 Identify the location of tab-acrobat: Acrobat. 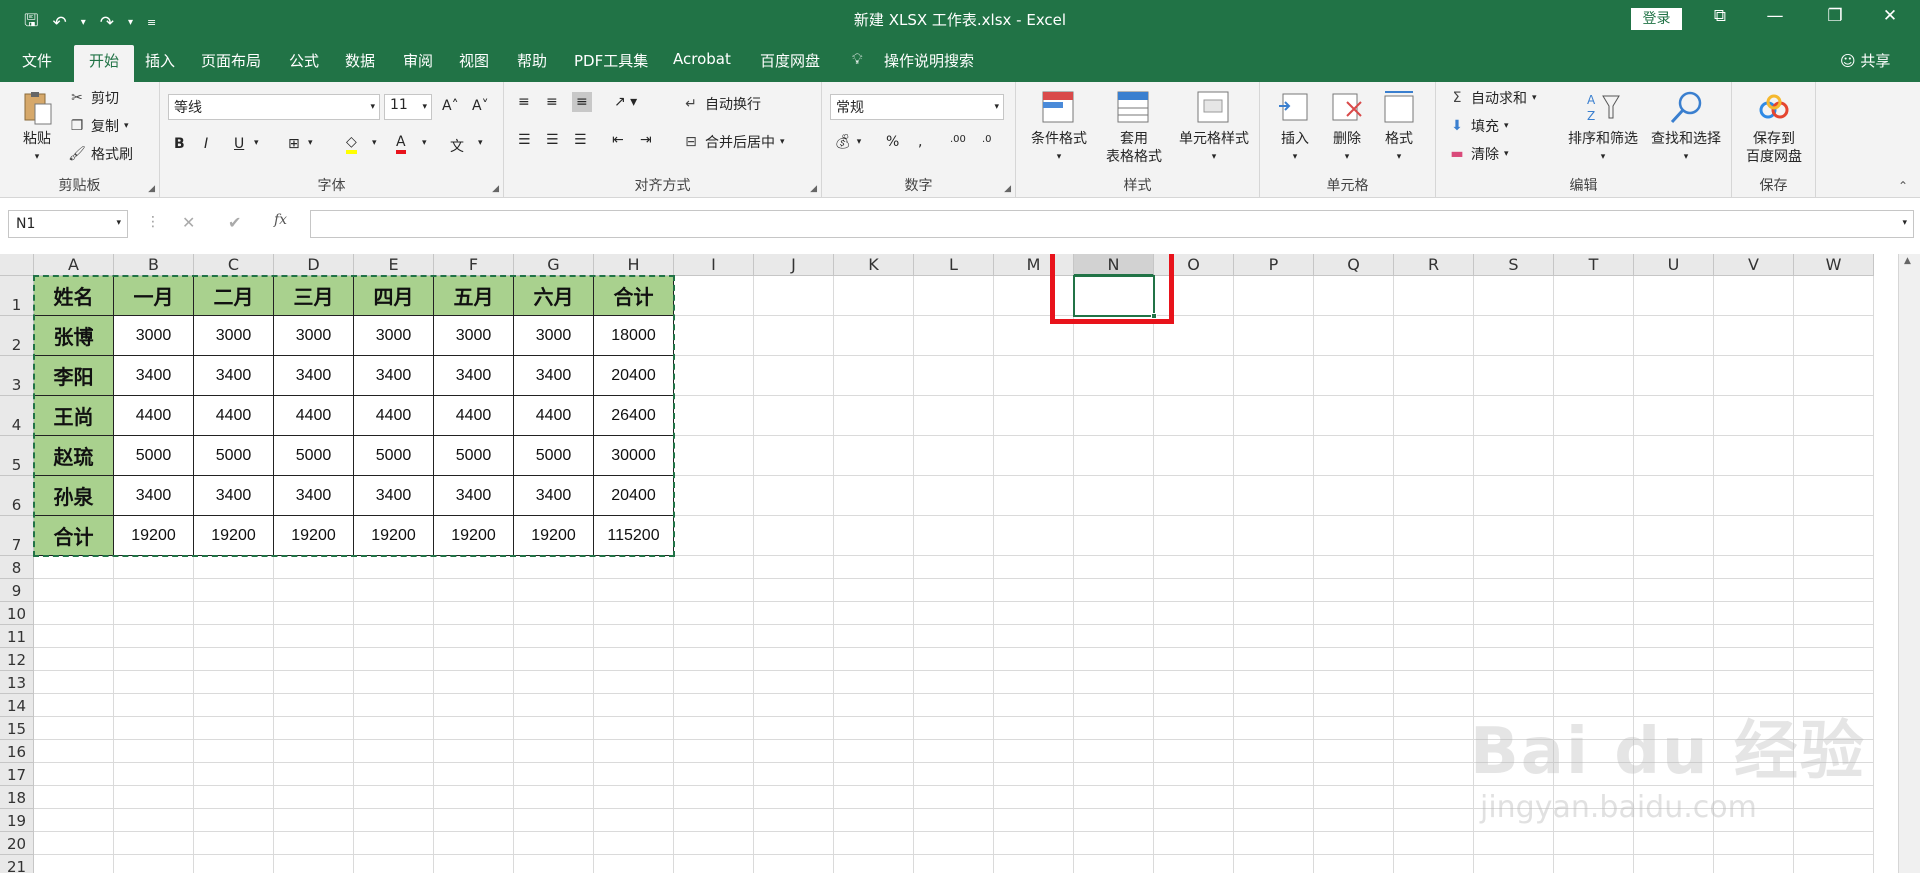
(702, 59).